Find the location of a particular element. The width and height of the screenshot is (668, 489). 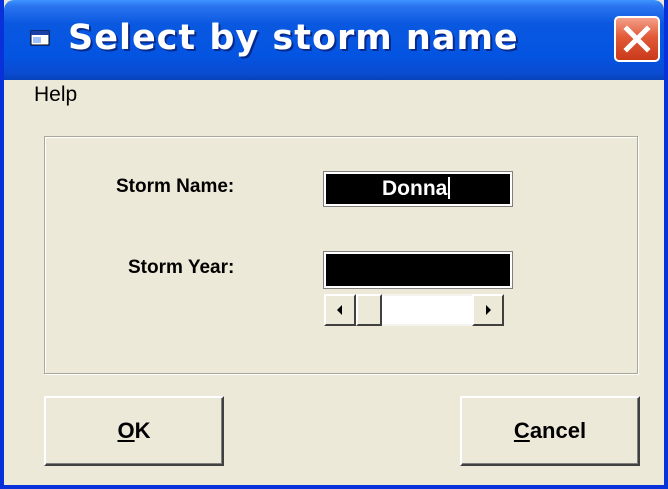

ok-button: OK is located at coordinates (134, 431).